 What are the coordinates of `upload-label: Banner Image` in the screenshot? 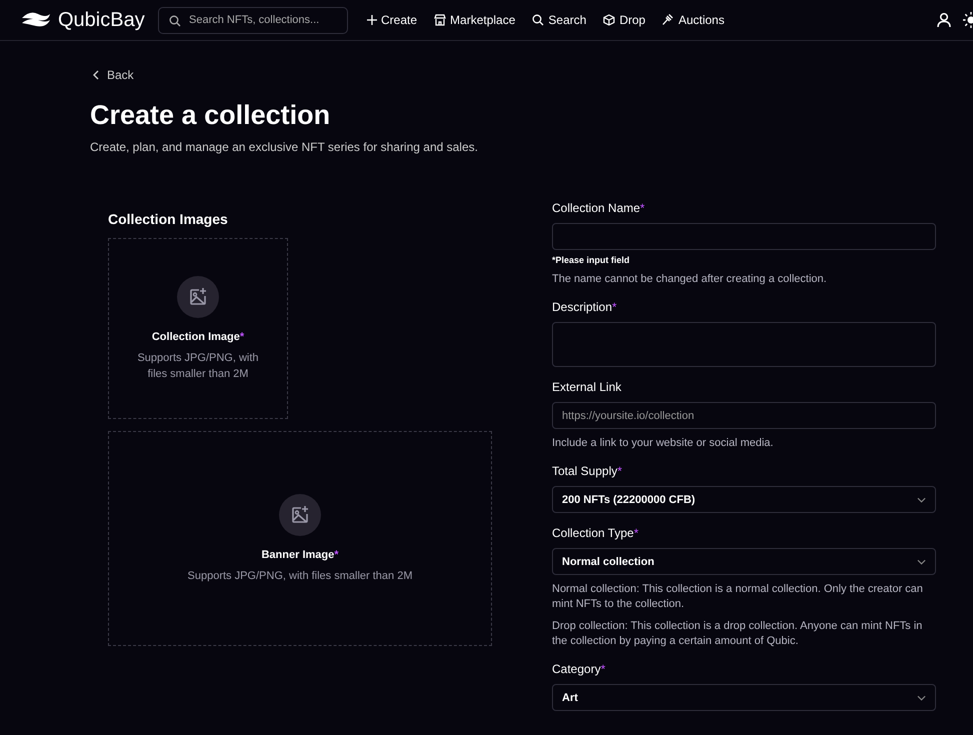 It's located at (297, 554).